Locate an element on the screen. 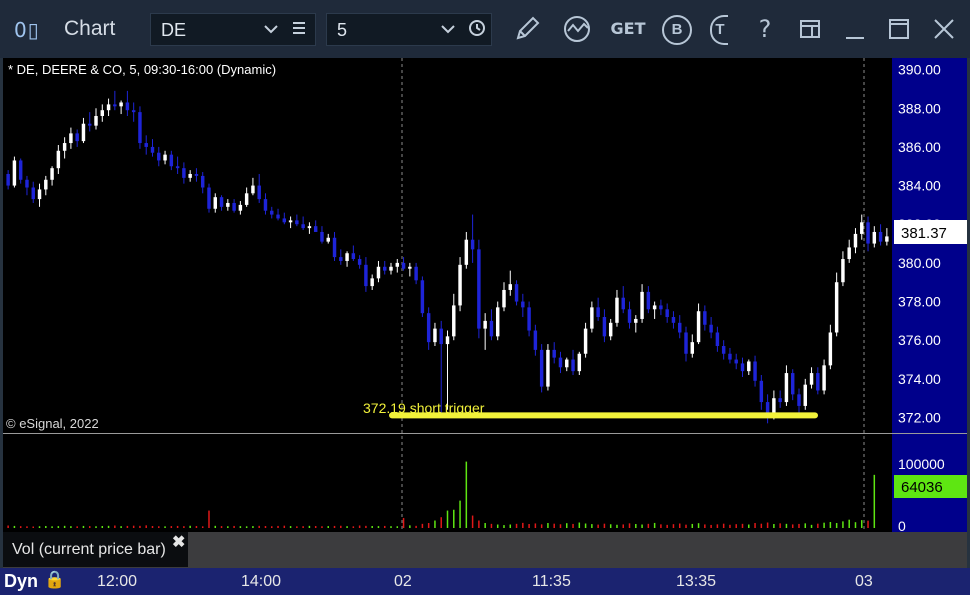 This screenshot has width=970, height=595. price-tick-label: 380.00 is located at coordinates (919, 263).